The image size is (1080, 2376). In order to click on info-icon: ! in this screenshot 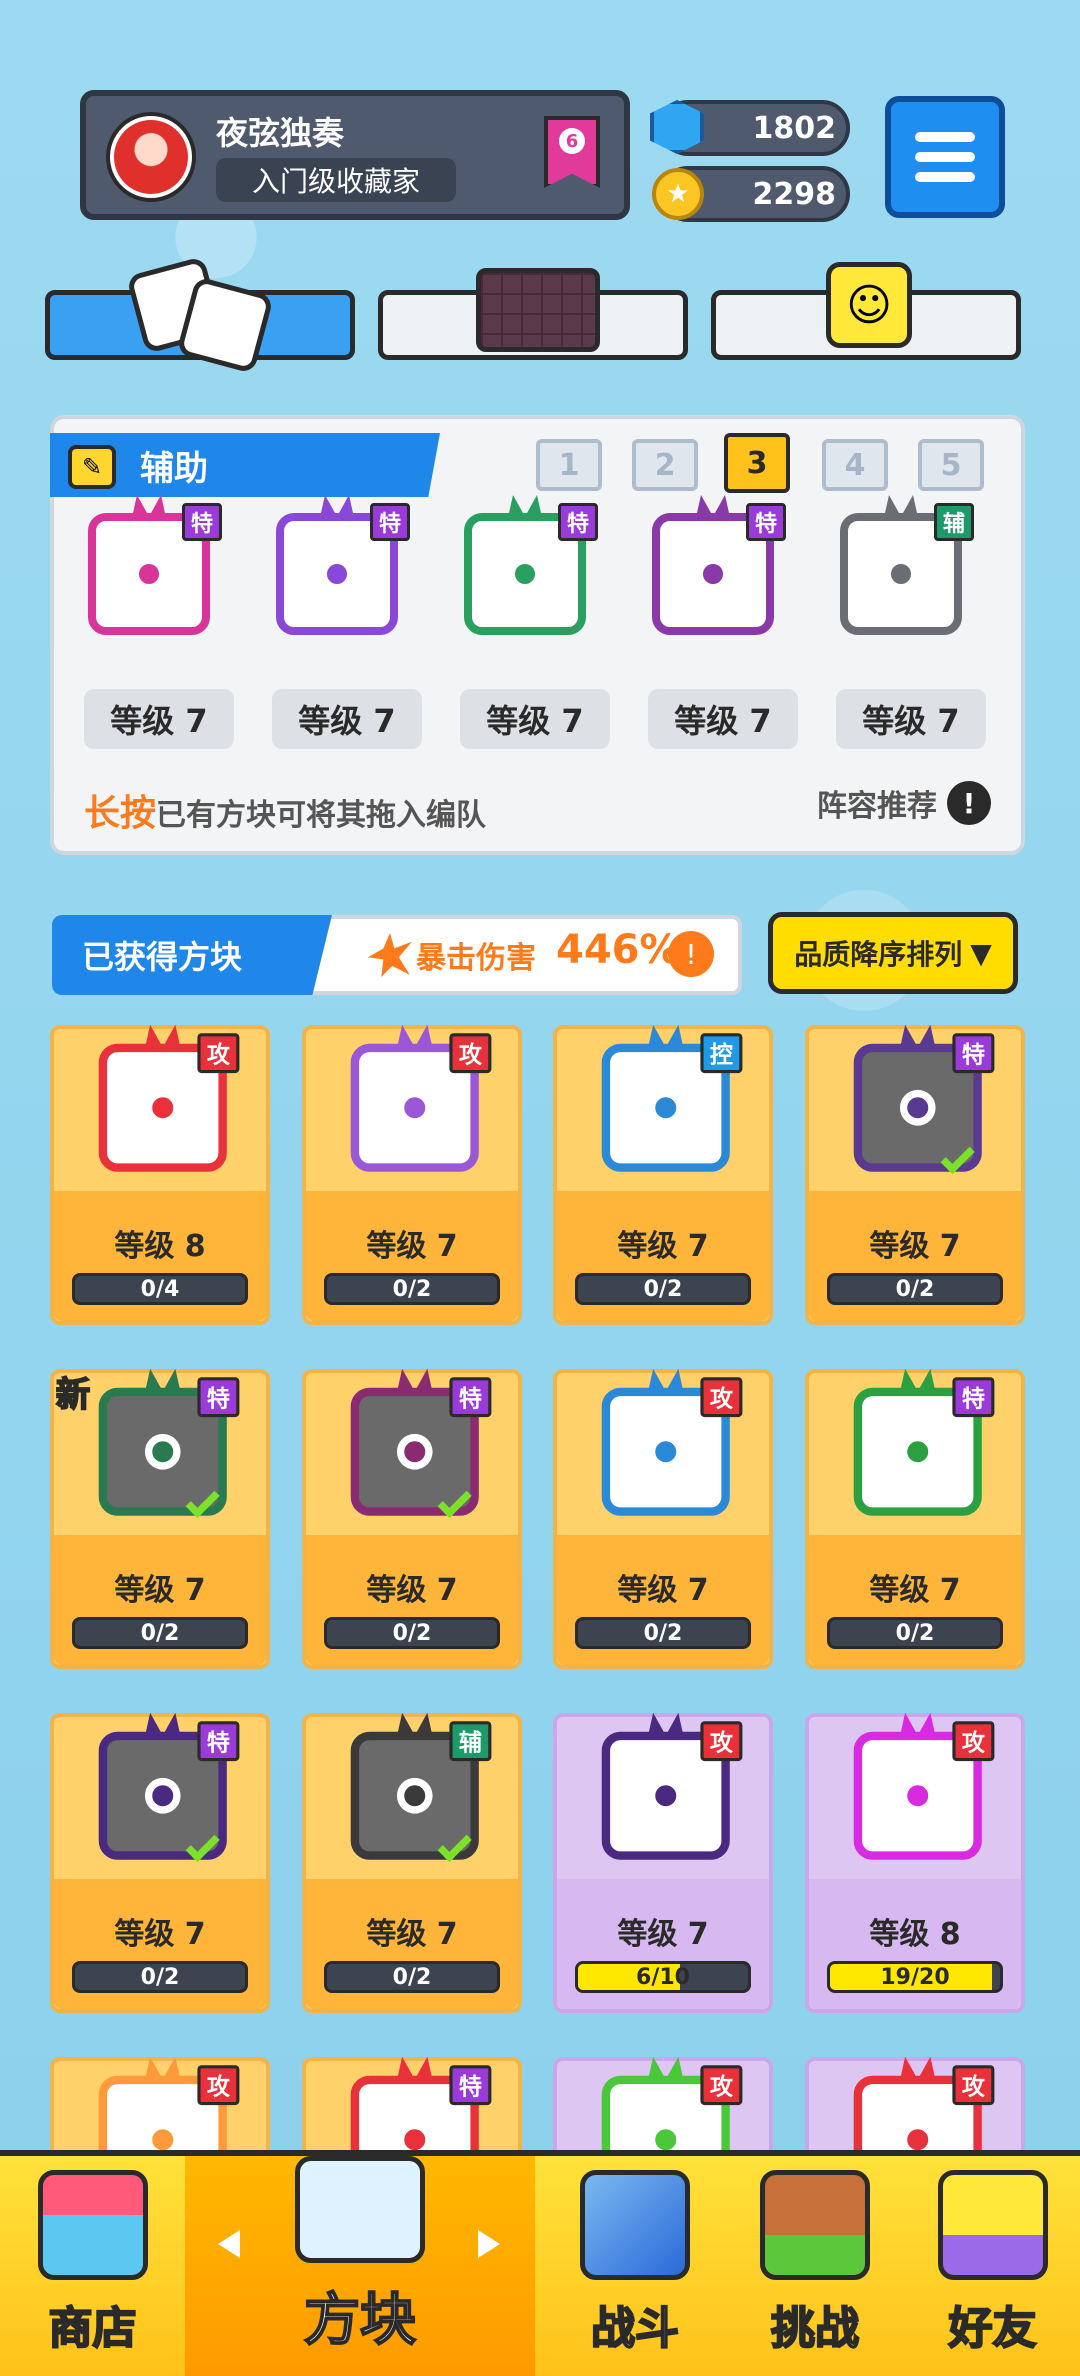, I will do `click(969, 803)`.